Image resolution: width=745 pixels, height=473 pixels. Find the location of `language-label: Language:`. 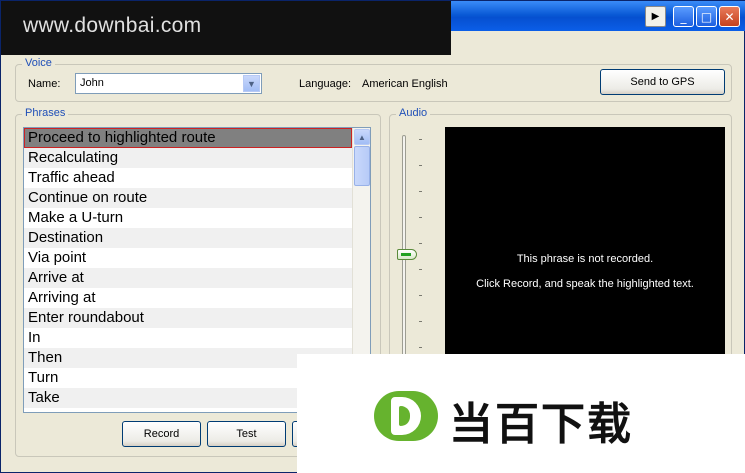

language-label: Language: is located at coordinates (325, 84).